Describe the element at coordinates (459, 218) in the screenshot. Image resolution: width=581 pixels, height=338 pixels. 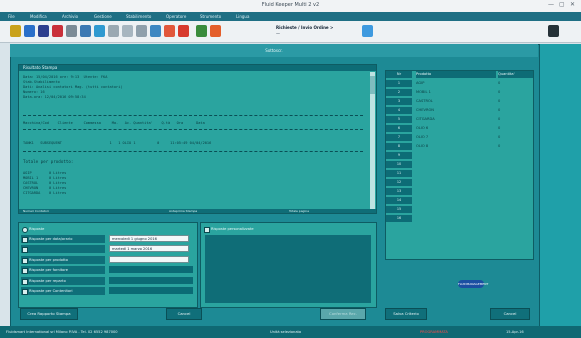
I see `table-row: 16` at that location.